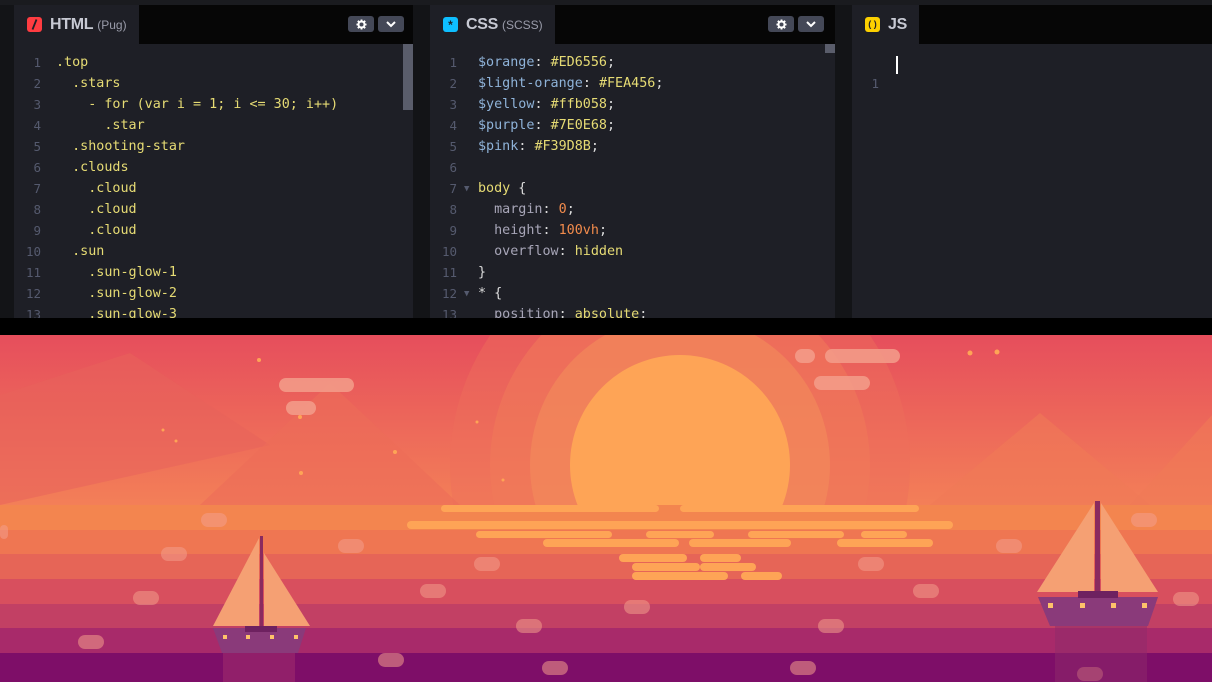 The width and height of the screenshot is (1212, 682). Describe the element at coordinates (506, 125) in the screenshot. I see `code-token: $purple` at that location.